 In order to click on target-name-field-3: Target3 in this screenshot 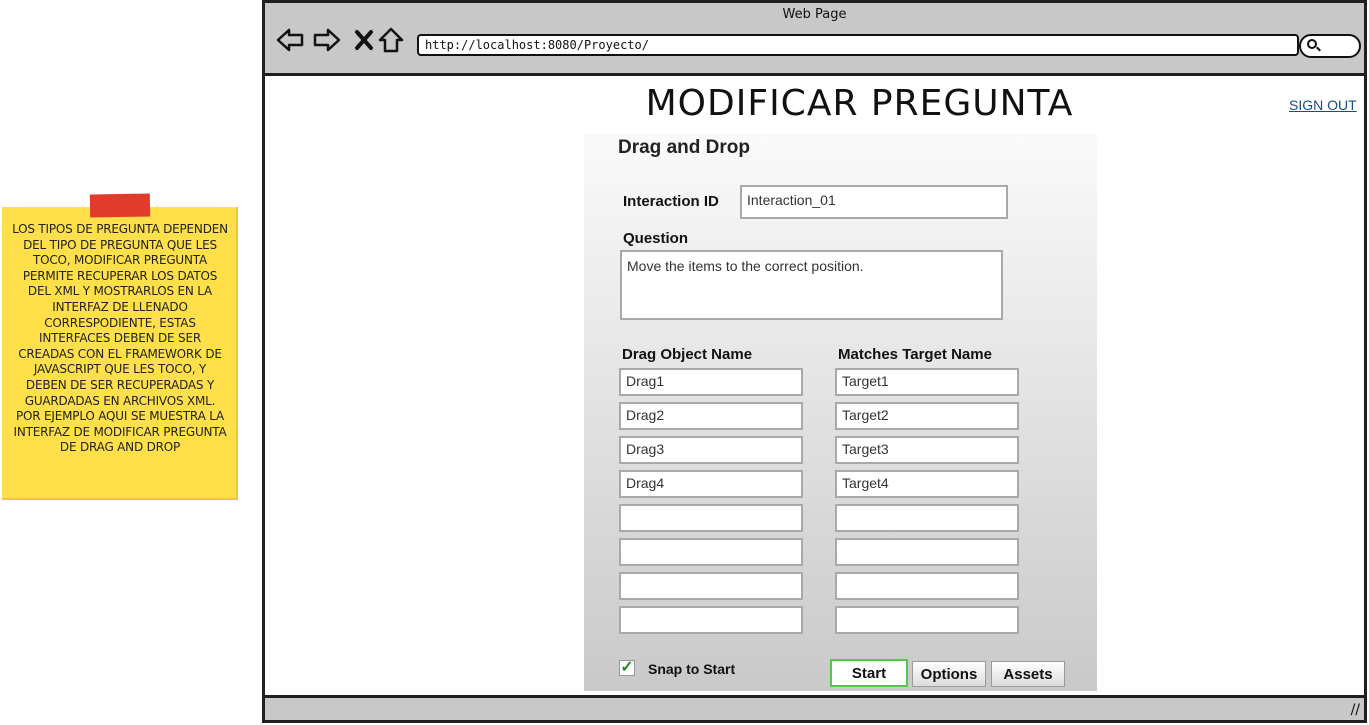, I will do `click(927, 450)`.